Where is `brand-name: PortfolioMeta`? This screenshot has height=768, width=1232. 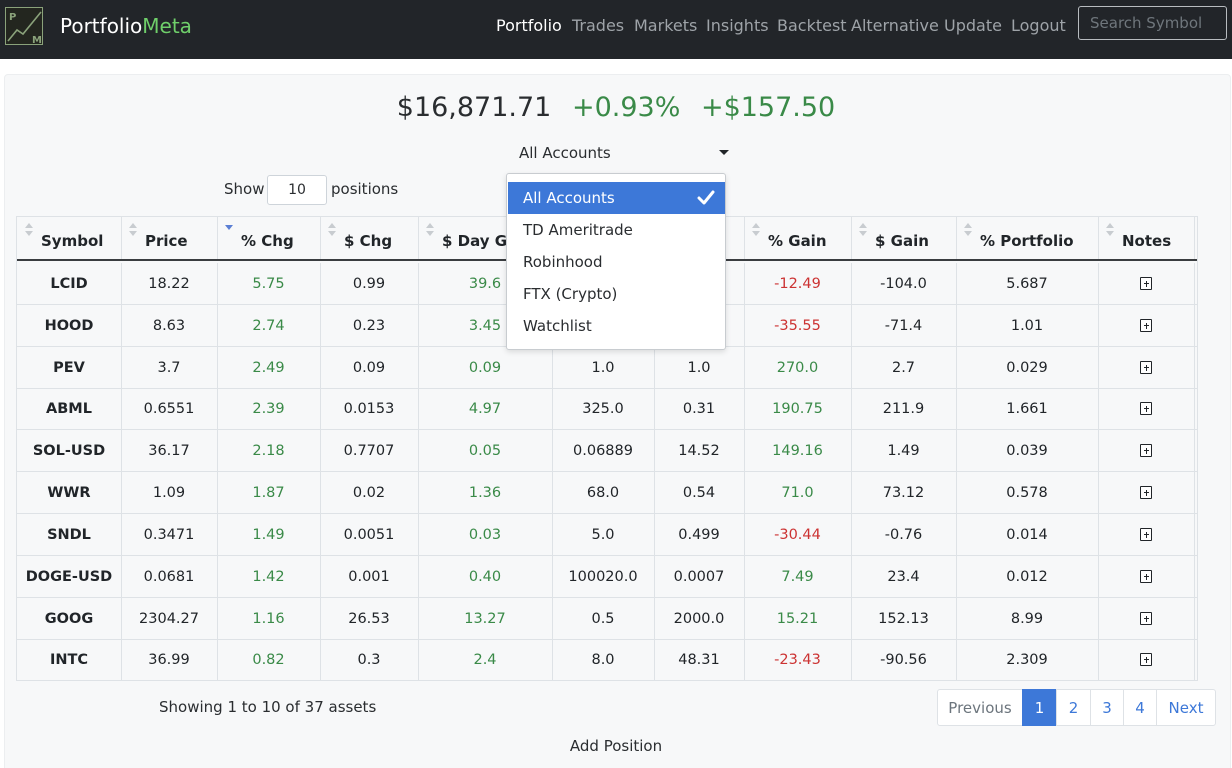
brand-name: PortfolioMeta is located at coordinates (126, 26).